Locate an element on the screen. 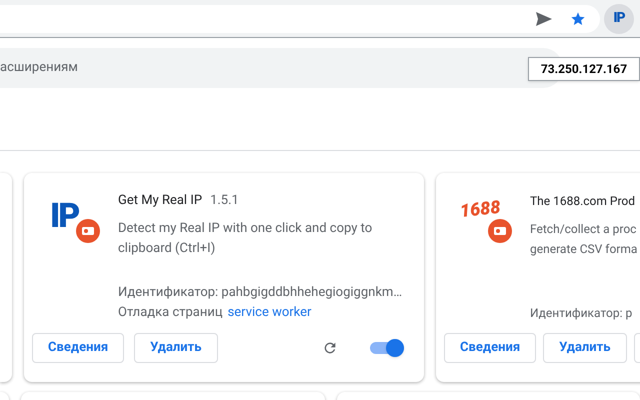 The width and height of the screenshot is (640, 400). extension-description: Fetch/collect a proc is located at coordinates (584, 229).